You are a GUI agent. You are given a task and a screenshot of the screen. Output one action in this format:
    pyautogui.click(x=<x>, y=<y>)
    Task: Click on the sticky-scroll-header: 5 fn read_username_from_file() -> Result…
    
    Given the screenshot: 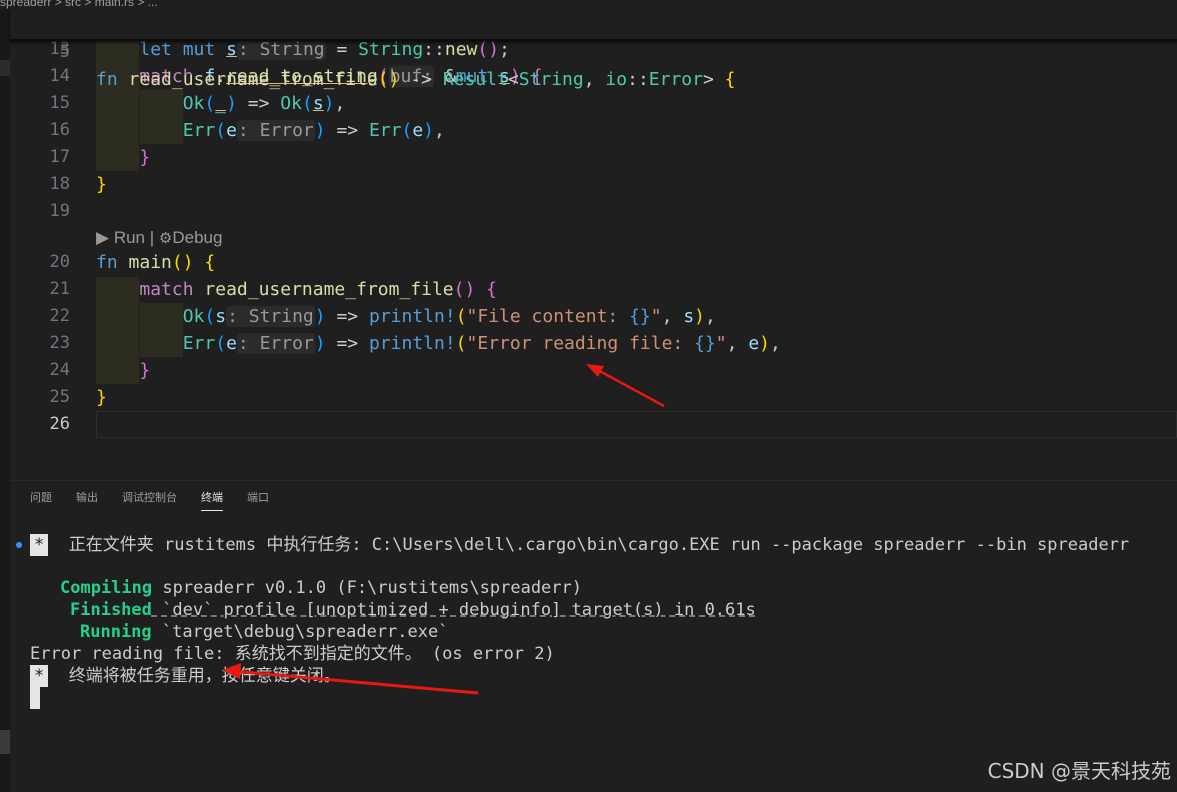 What is the action you would take?
    pyautogui.click(x=593, y=51)
    